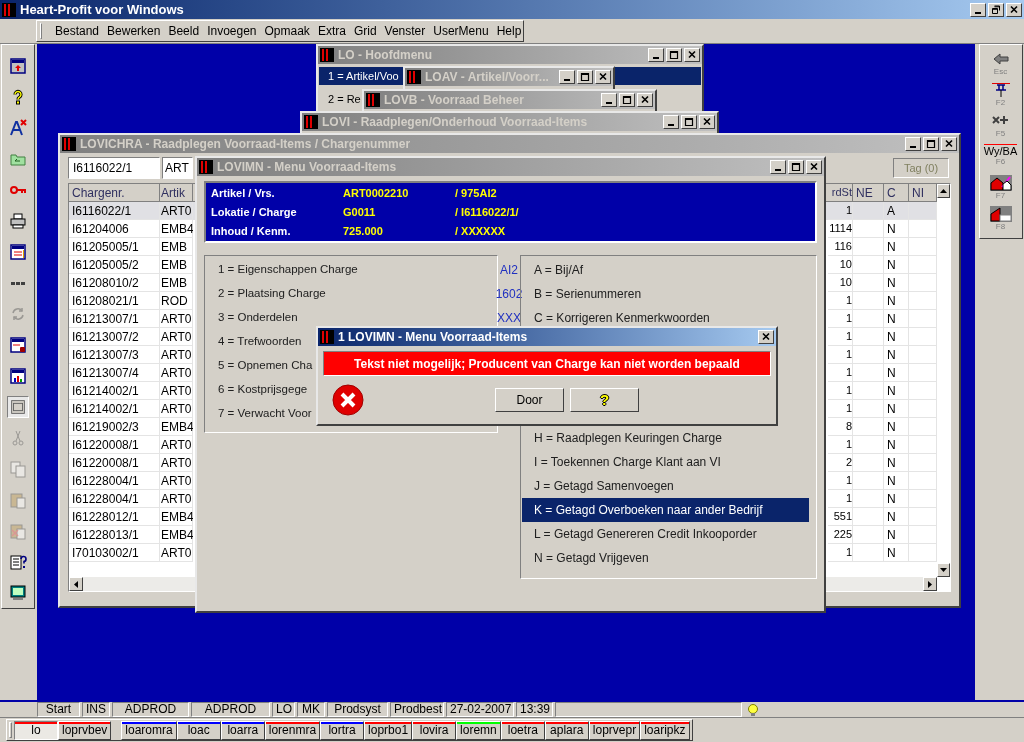 This screenshot has width=1024, height=742. What do you see at coordinates (198, 730) in the screenshot?
I see `task-button: loac` at bounding box center [198, 730].